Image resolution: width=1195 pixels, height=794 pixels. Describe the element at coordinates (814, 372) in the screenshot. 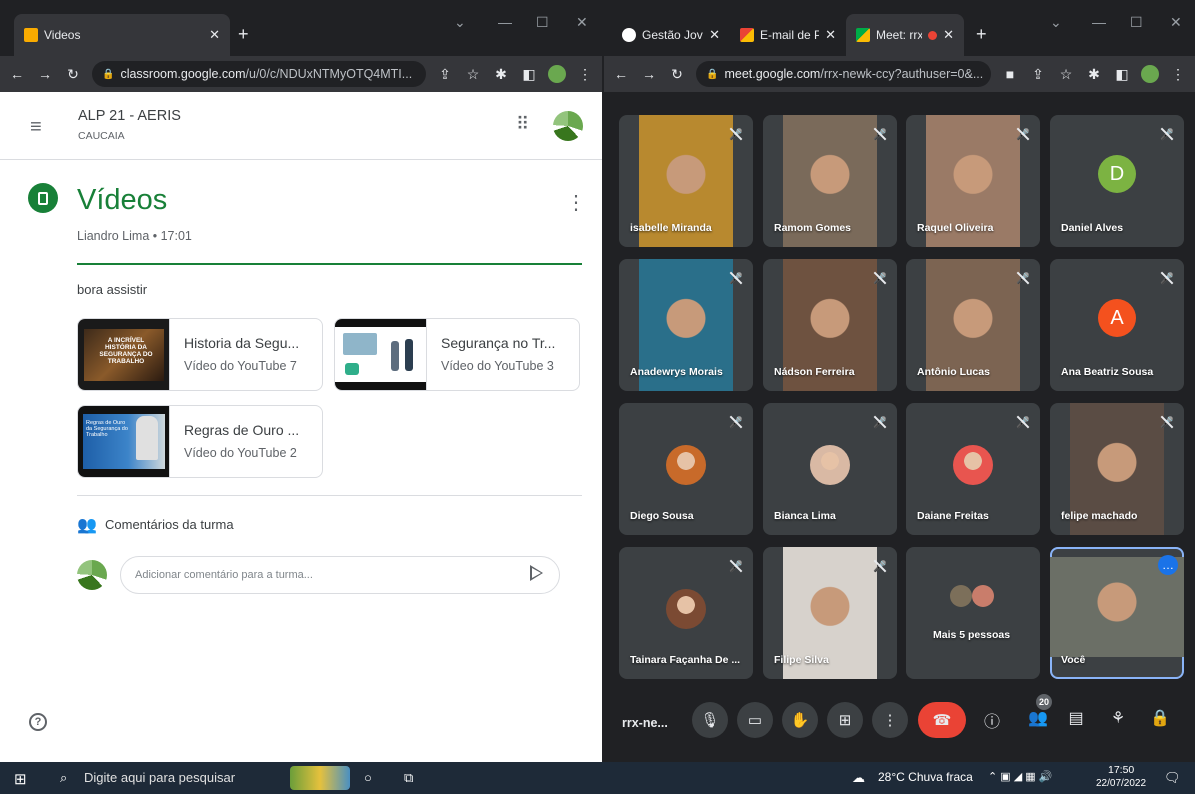

I see `participant-name: Nádson Ferreira` at that location.